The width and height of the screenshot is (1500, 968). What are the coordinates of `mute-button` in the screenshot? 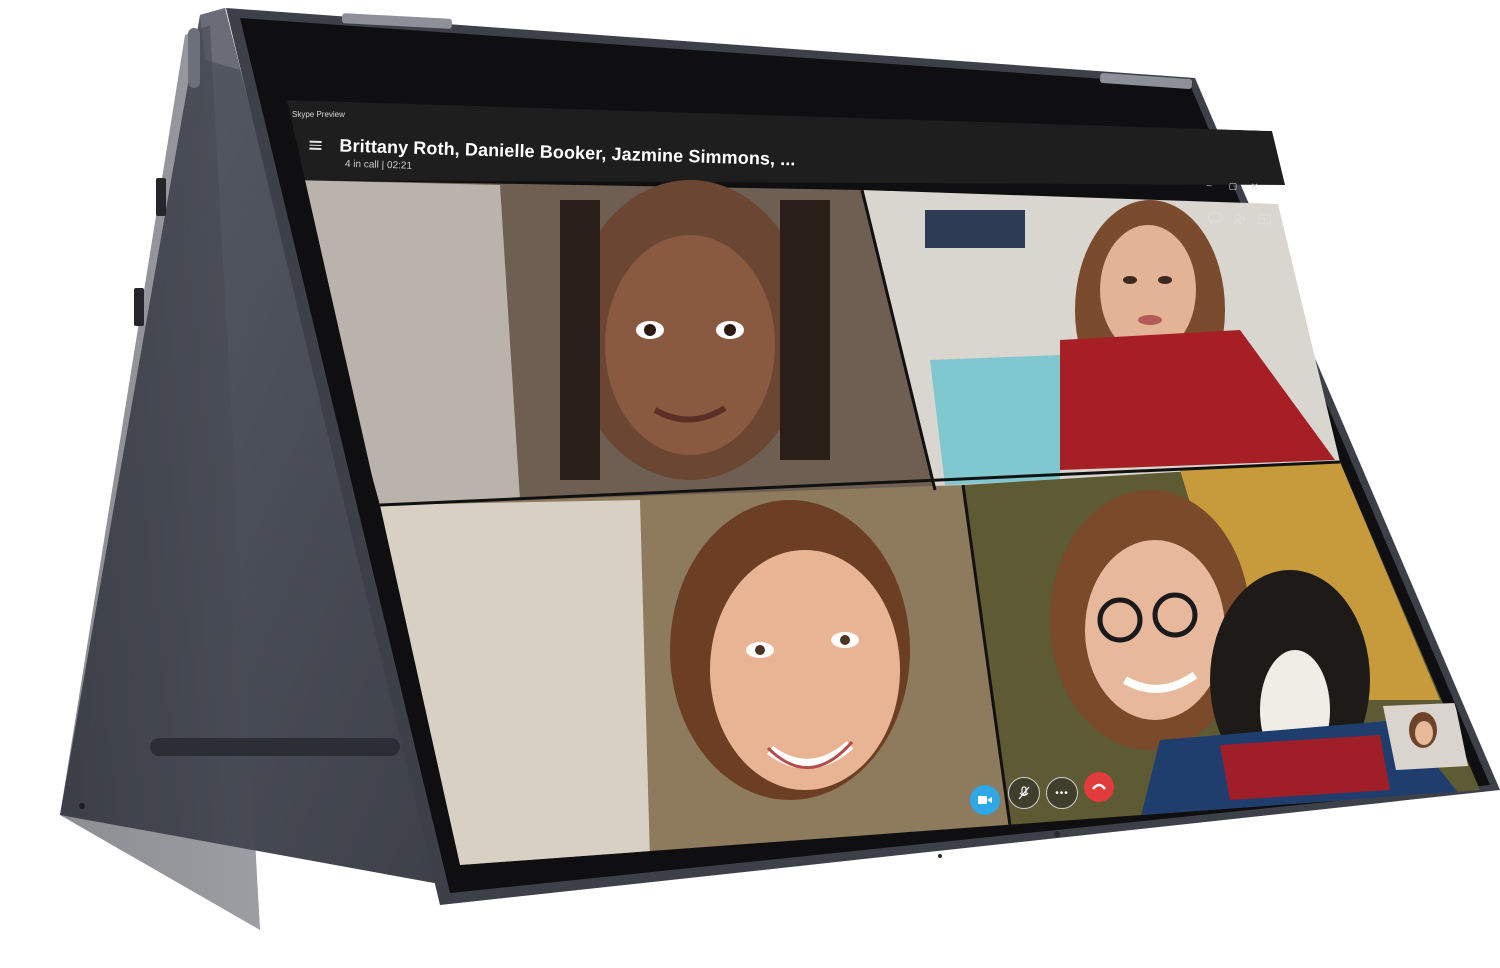 It's located at (1024, 793).